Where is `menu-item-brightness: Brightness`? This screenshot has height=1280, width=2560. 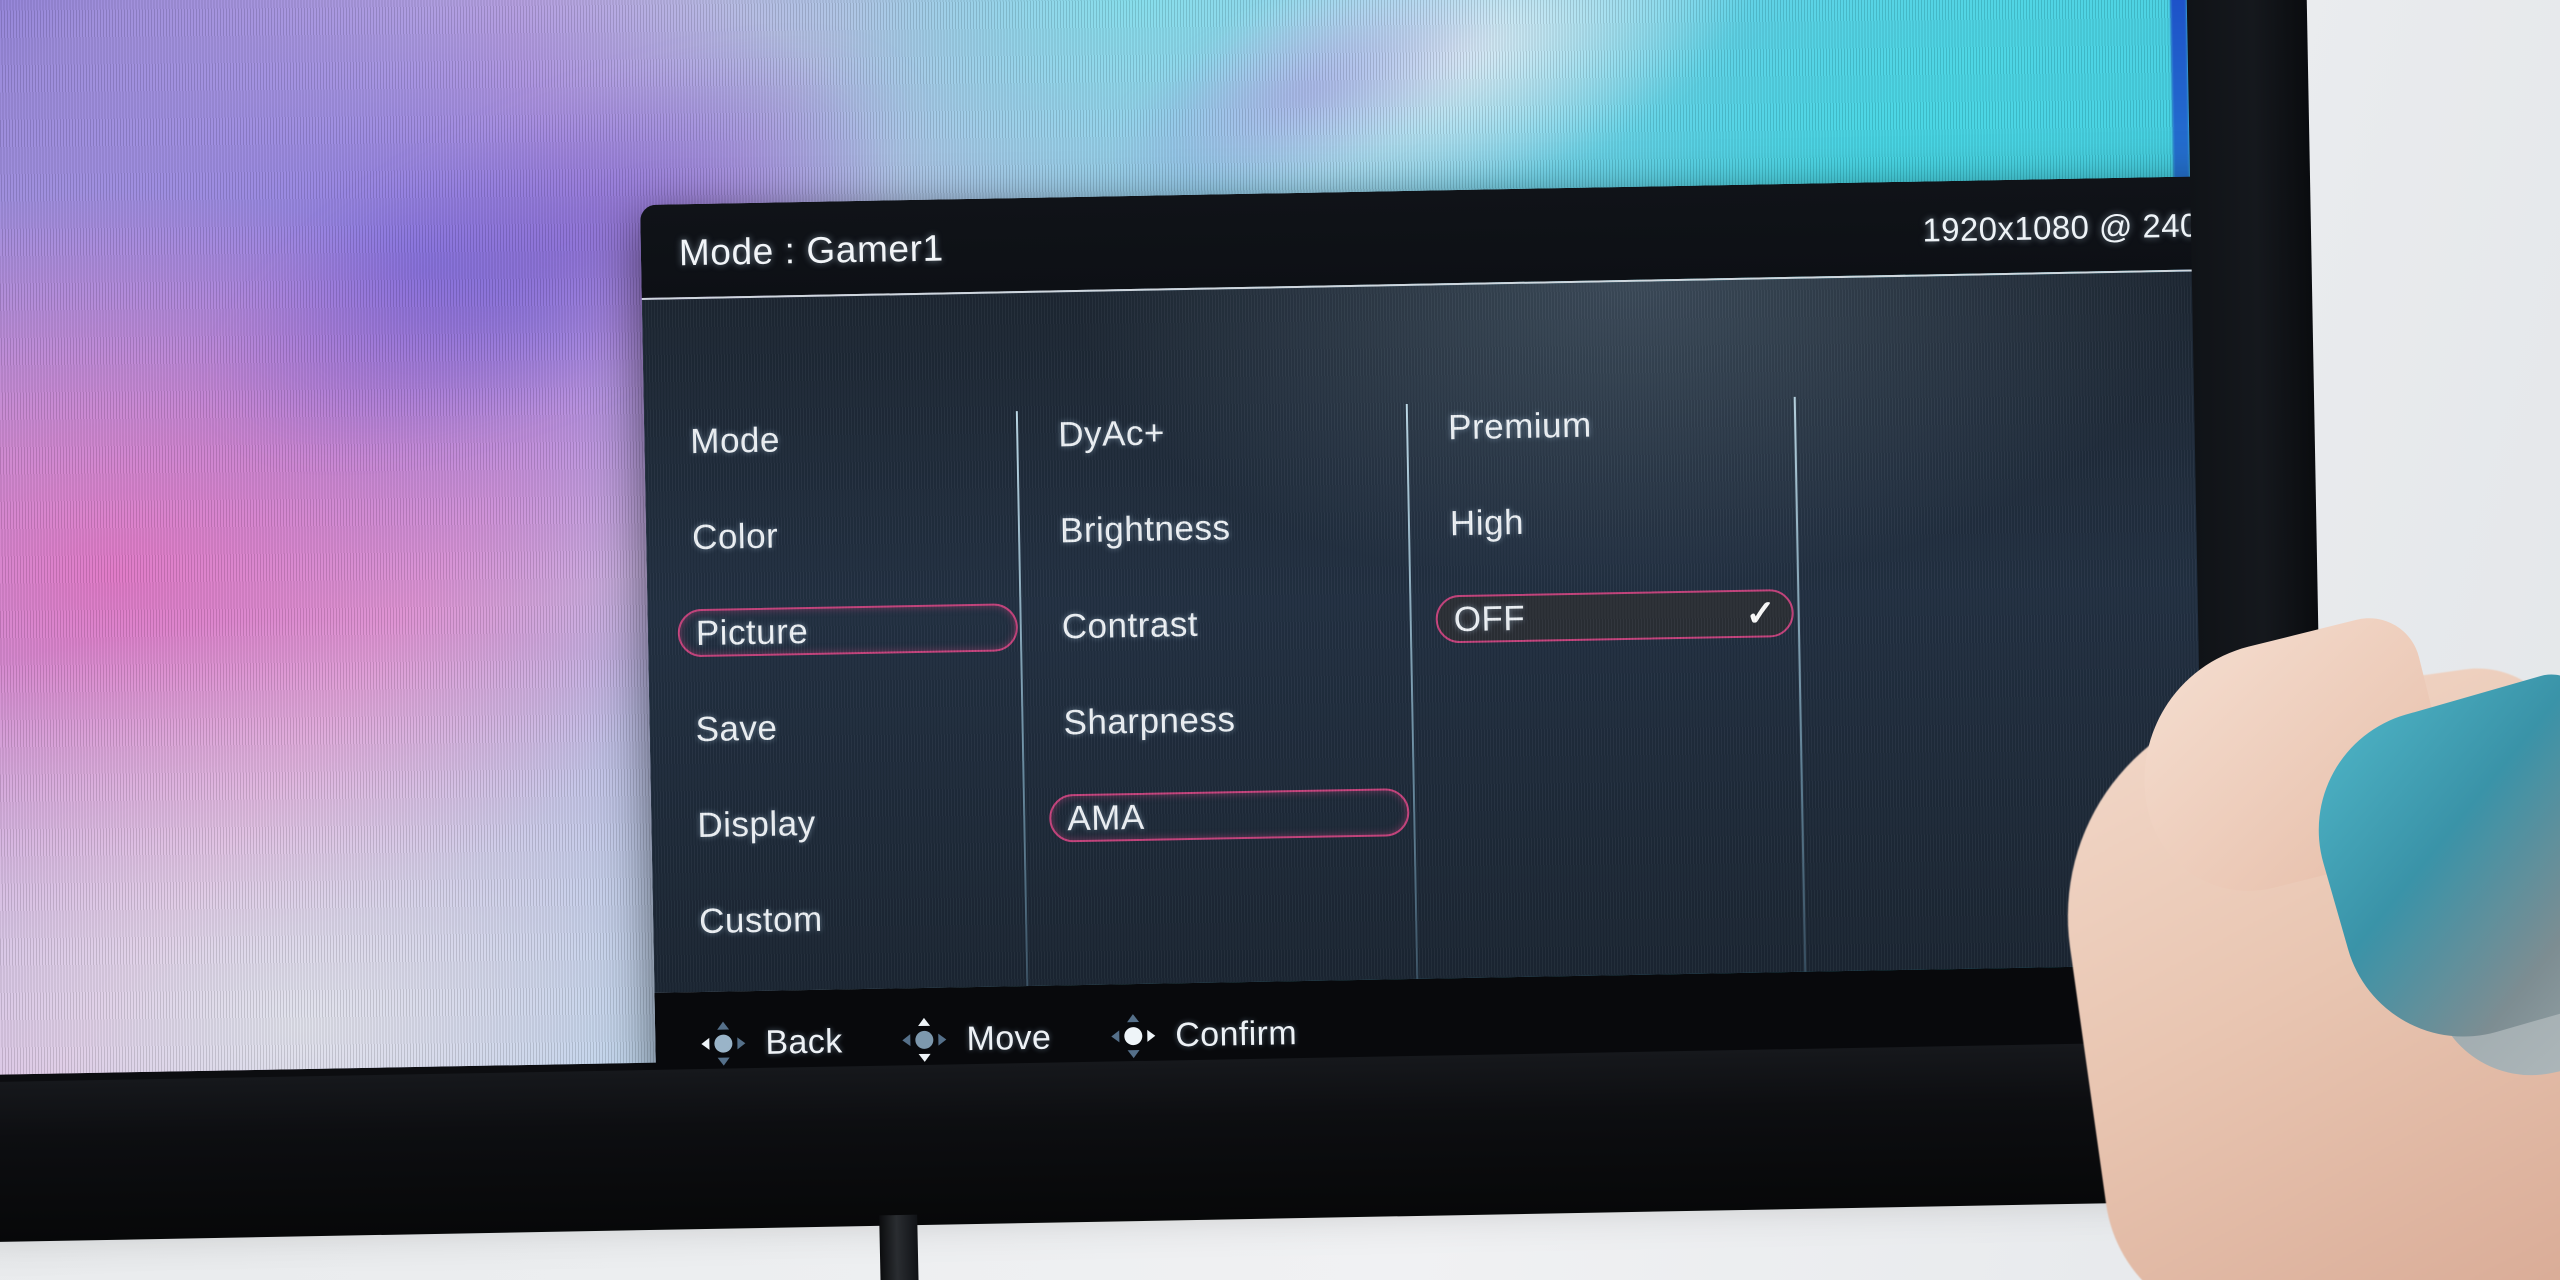 menu-item-brightness: Brightness is located at coordinates (1224, 527).